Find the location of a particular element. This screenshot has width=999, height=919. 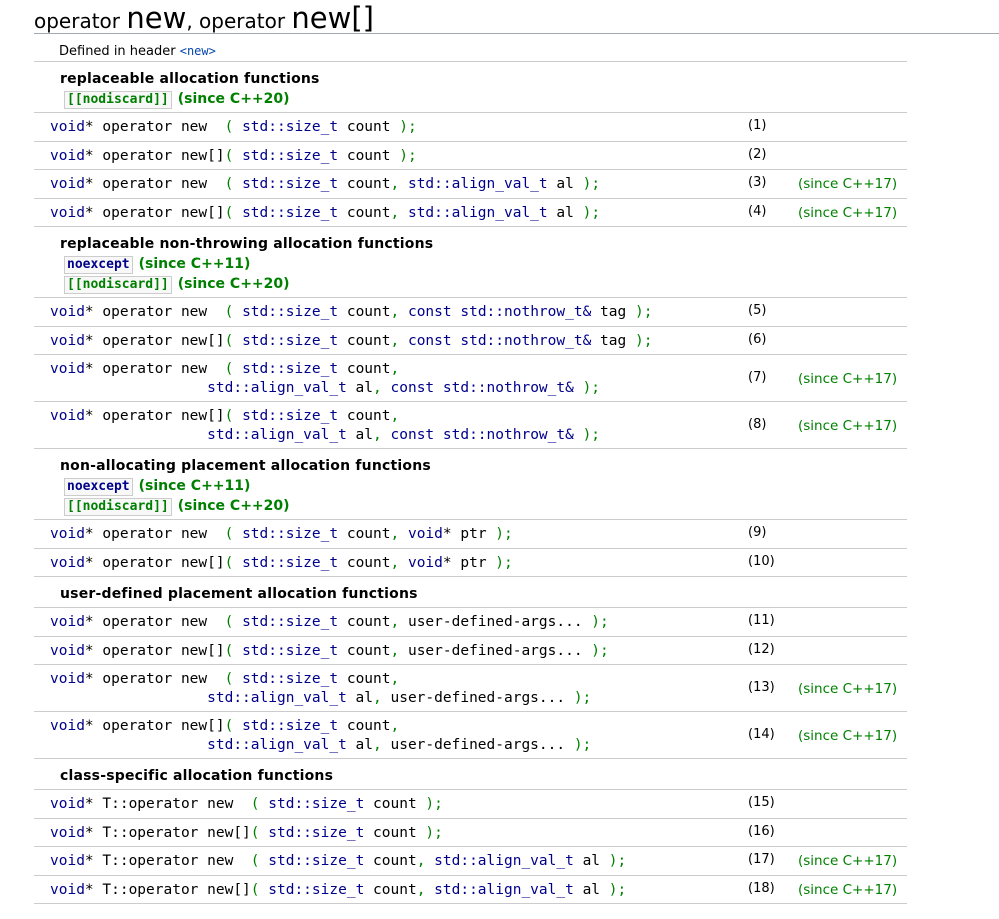

decl-number: (12) is located at coordinates (761, 649).